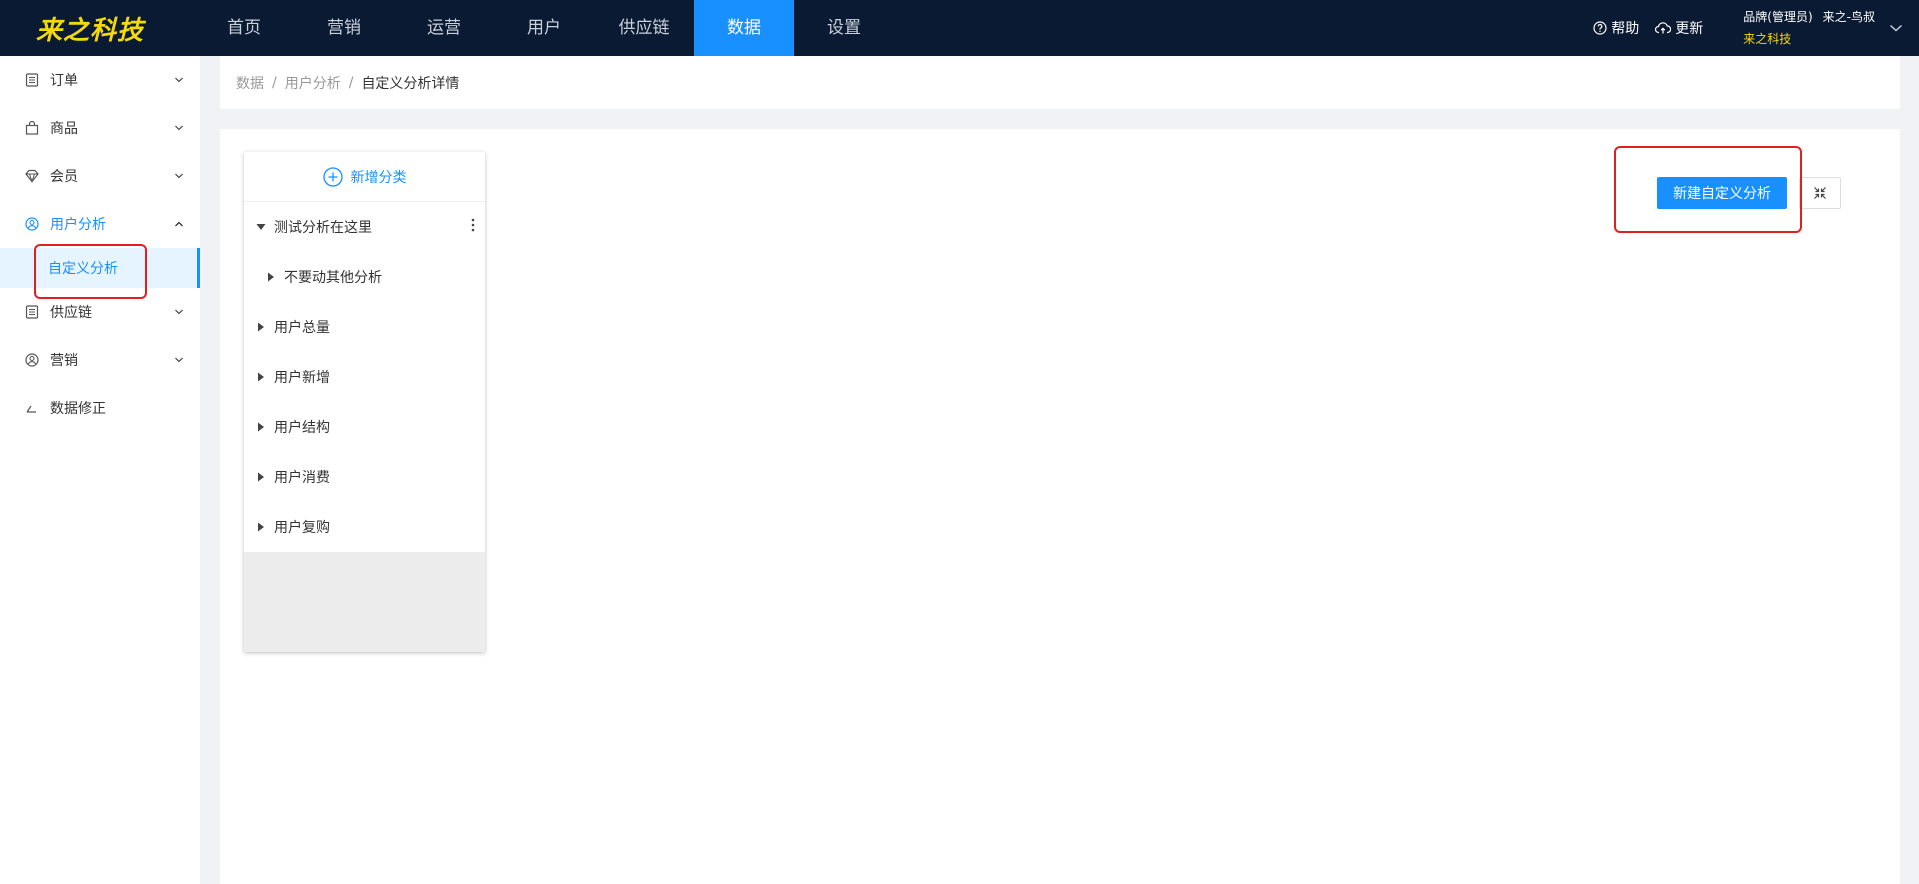  Describe the element at coordinates (1689, 29) in the screenshot. I see `update-label: 更新` at that location.